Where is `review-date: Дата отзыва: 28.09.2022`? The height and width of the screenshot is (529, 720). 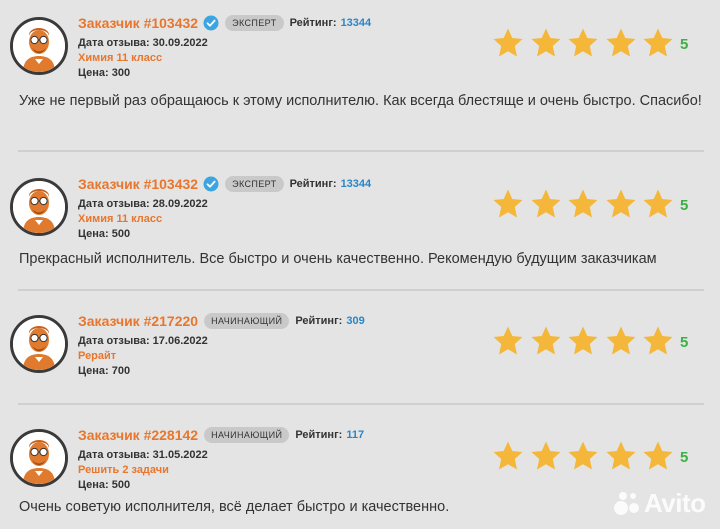 review-date: Дата отзыва: 28.09.2022 is located at coordinates (143, 204).